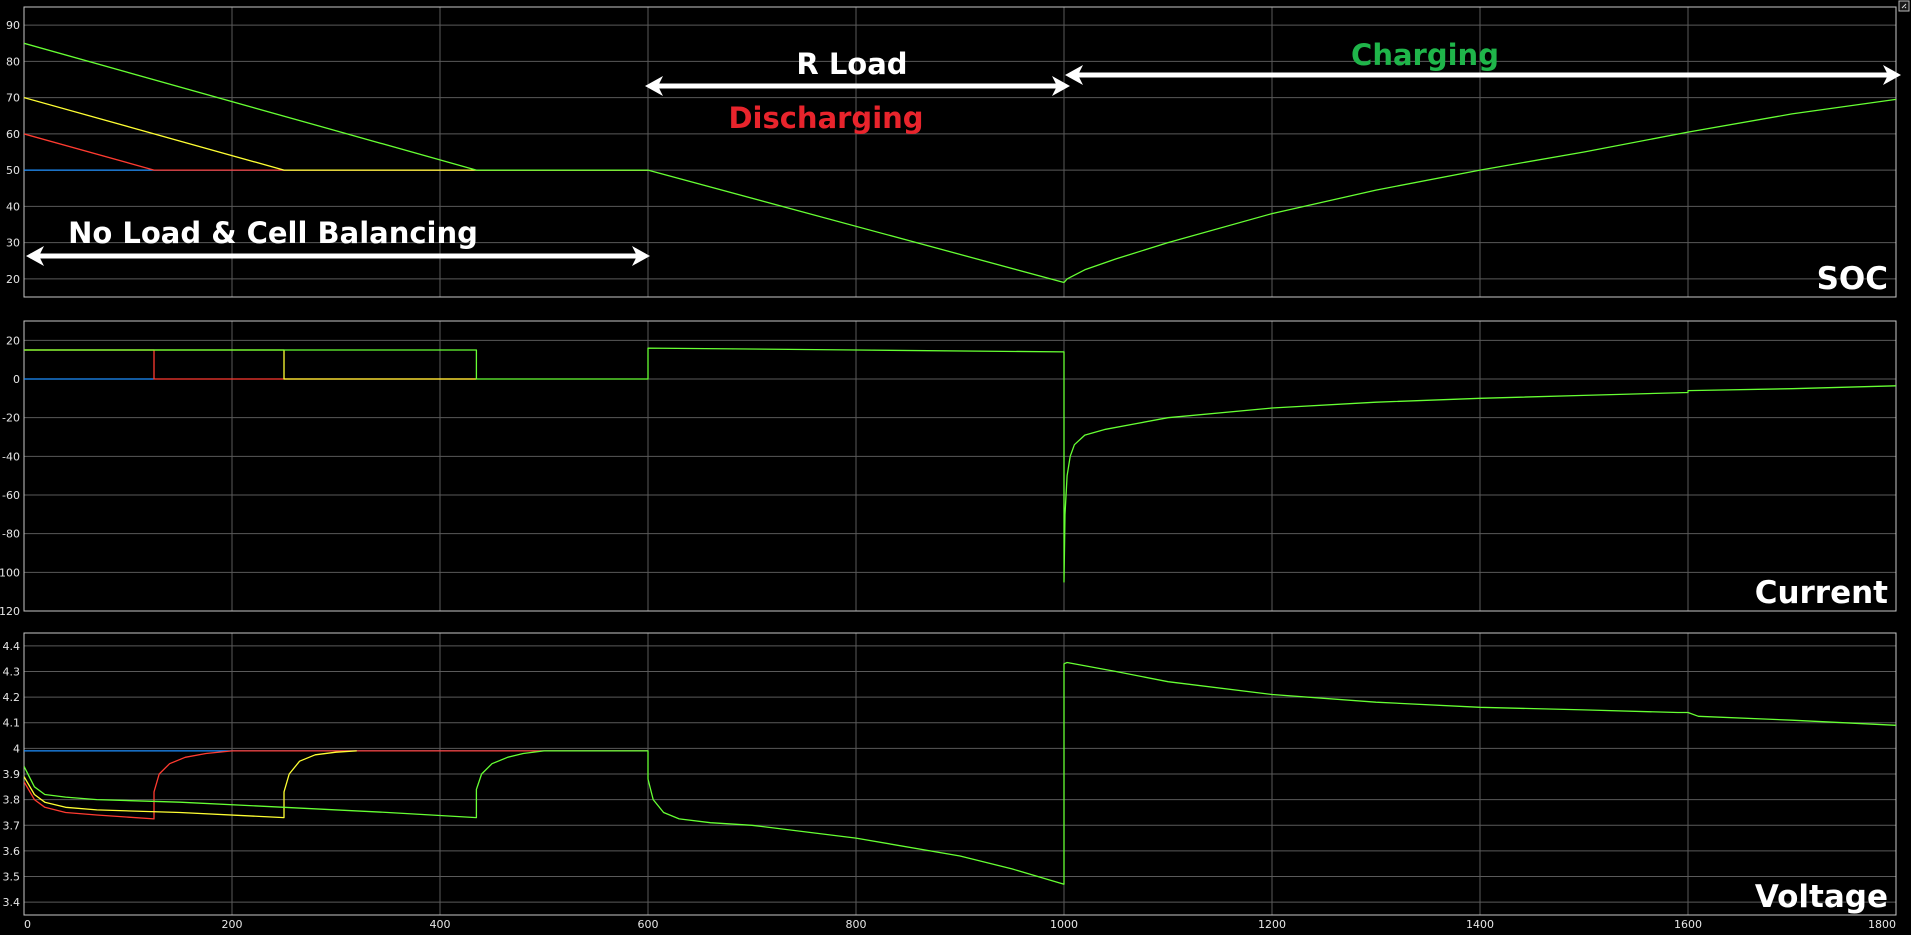 This screenshot has width=1911, height=935. I want to click on y-tick-label: 4.4, so click(12, 646).